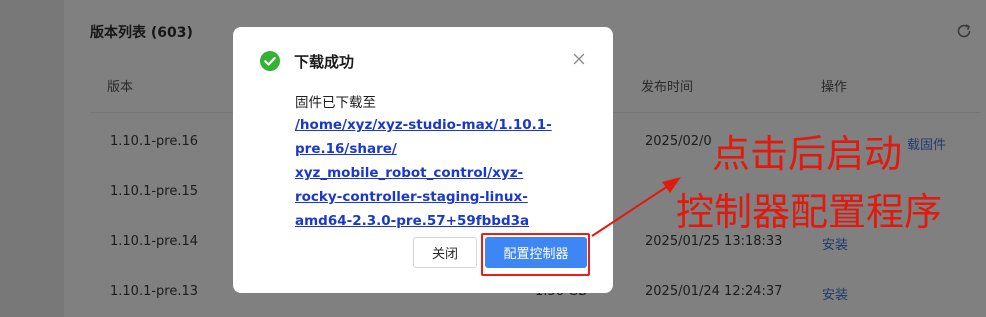 The image size is (986, 317). What do you see at coordinates (714, 241) in the screenshot?
I see `row-release-time: 2025/01/25 13:18:33` at bounding box center [714, 241].